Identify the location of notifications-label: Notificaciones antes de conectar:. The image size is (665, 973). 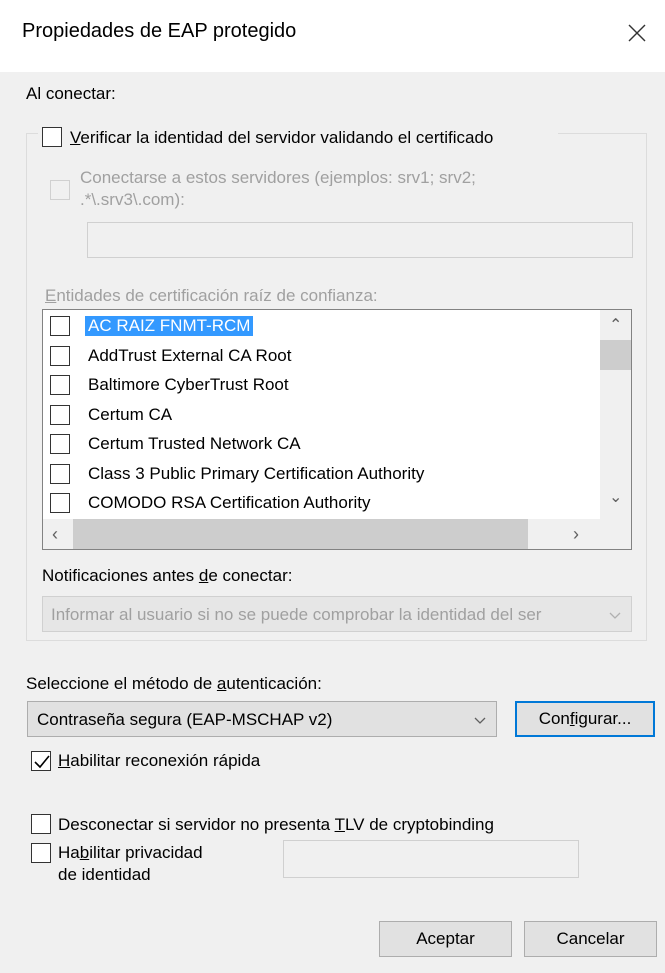
(167, 575).